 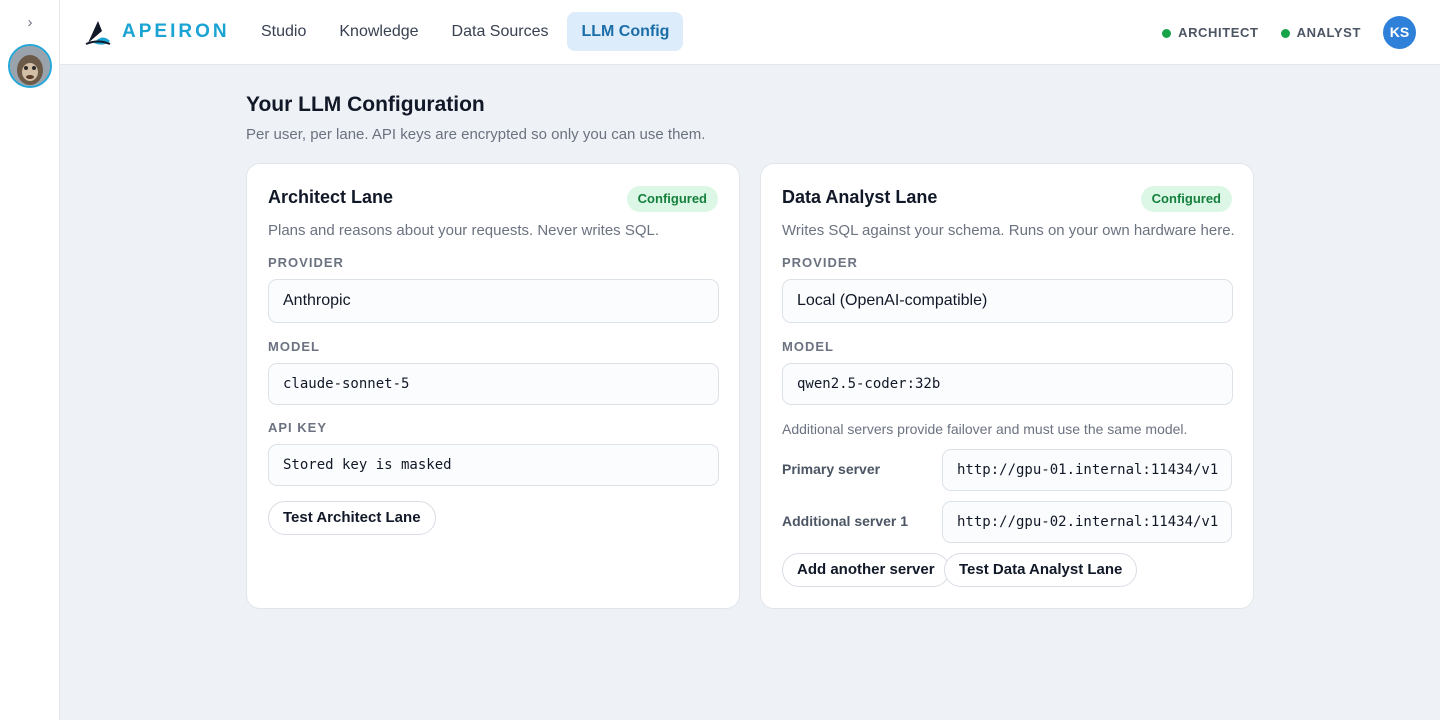 I want to click on test-analyst-lane-button: Test Data Analyst Lane, so click(x=1041, y=570).